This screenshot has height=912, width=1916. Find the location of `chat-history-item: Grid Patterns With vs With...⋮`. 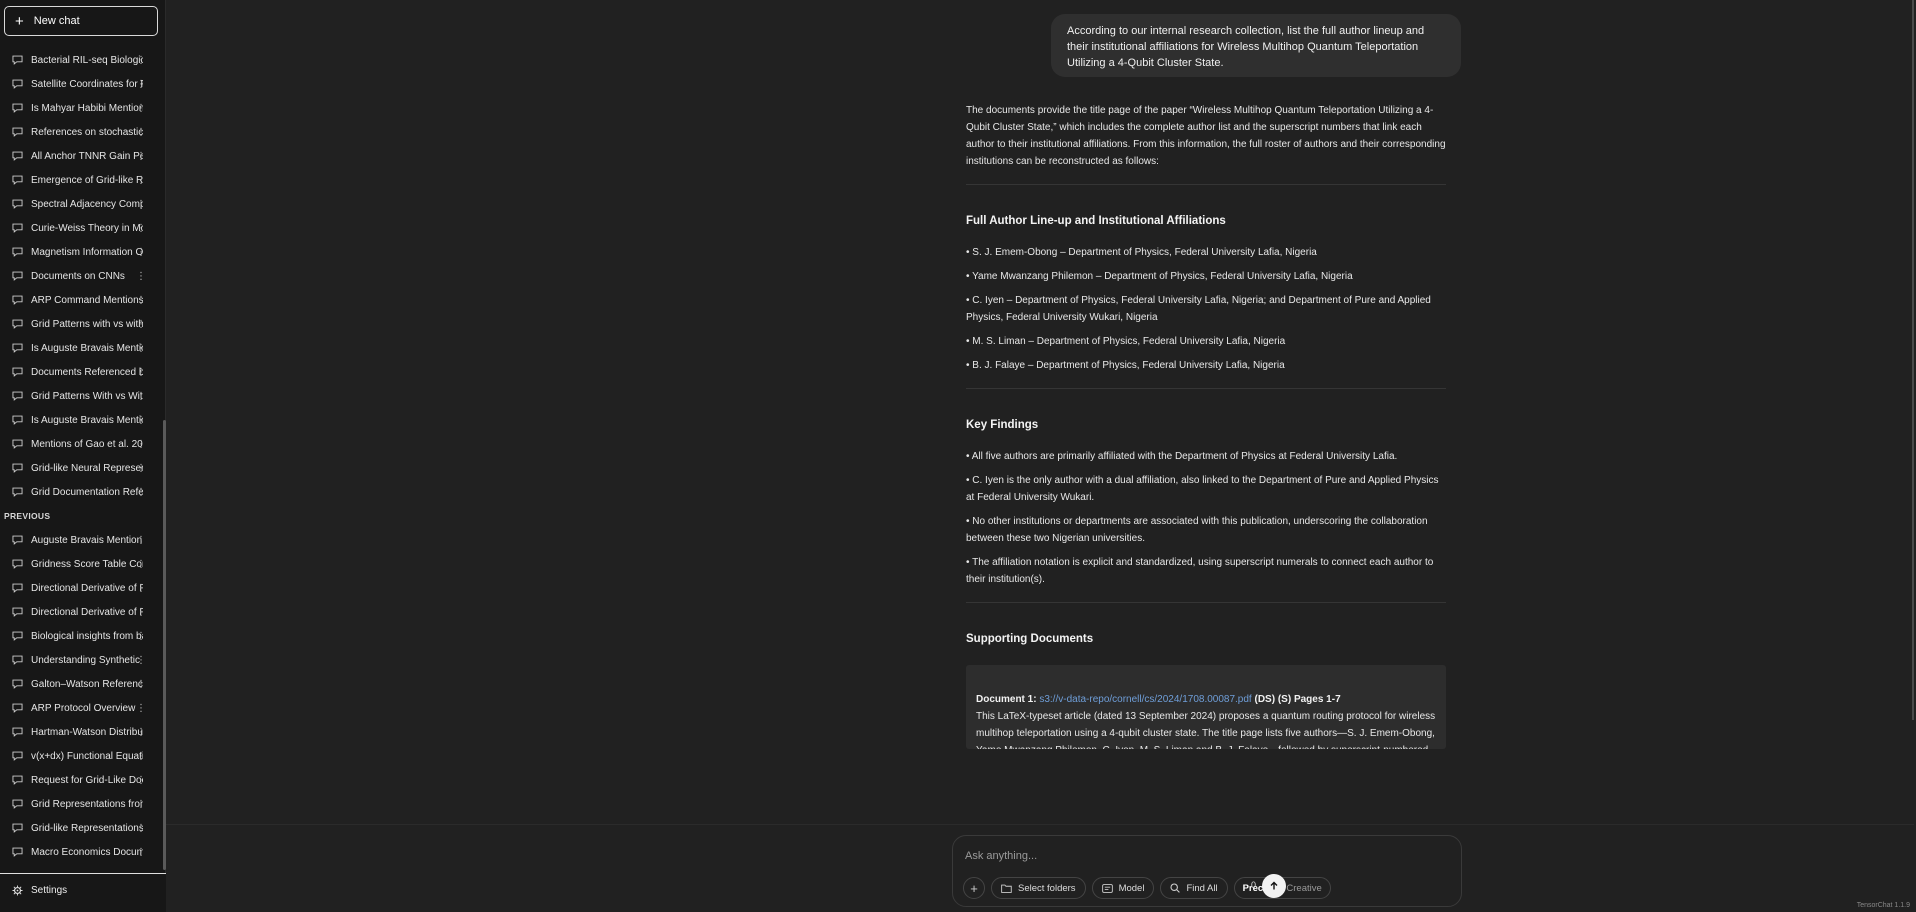

chat-history-item: Grid Patterns With vs With...⋮ is located at coordinates (80, 396).